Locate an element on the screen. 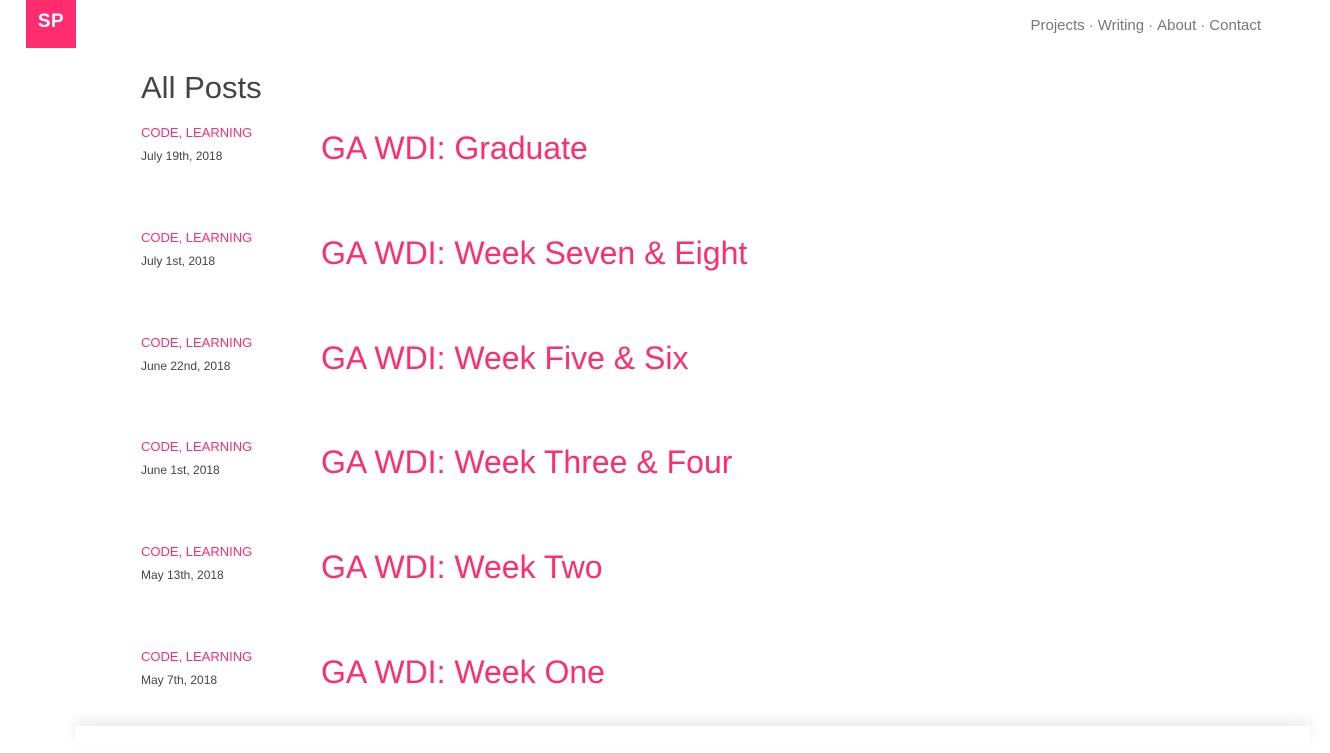 This screenshot has height=753, width=1330. post-date: July 19th, 2018 is located at coordinates (182, 156).